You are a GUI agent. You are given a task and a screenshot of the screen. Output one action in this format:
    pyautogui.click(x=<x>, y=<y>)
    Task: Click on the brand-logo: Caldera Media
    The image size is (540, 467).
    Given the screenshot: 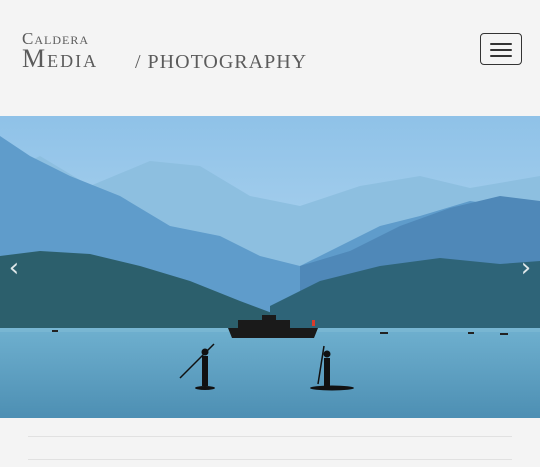 What is the action you would take?
    pyautogui.click(x=60, y=51)
    